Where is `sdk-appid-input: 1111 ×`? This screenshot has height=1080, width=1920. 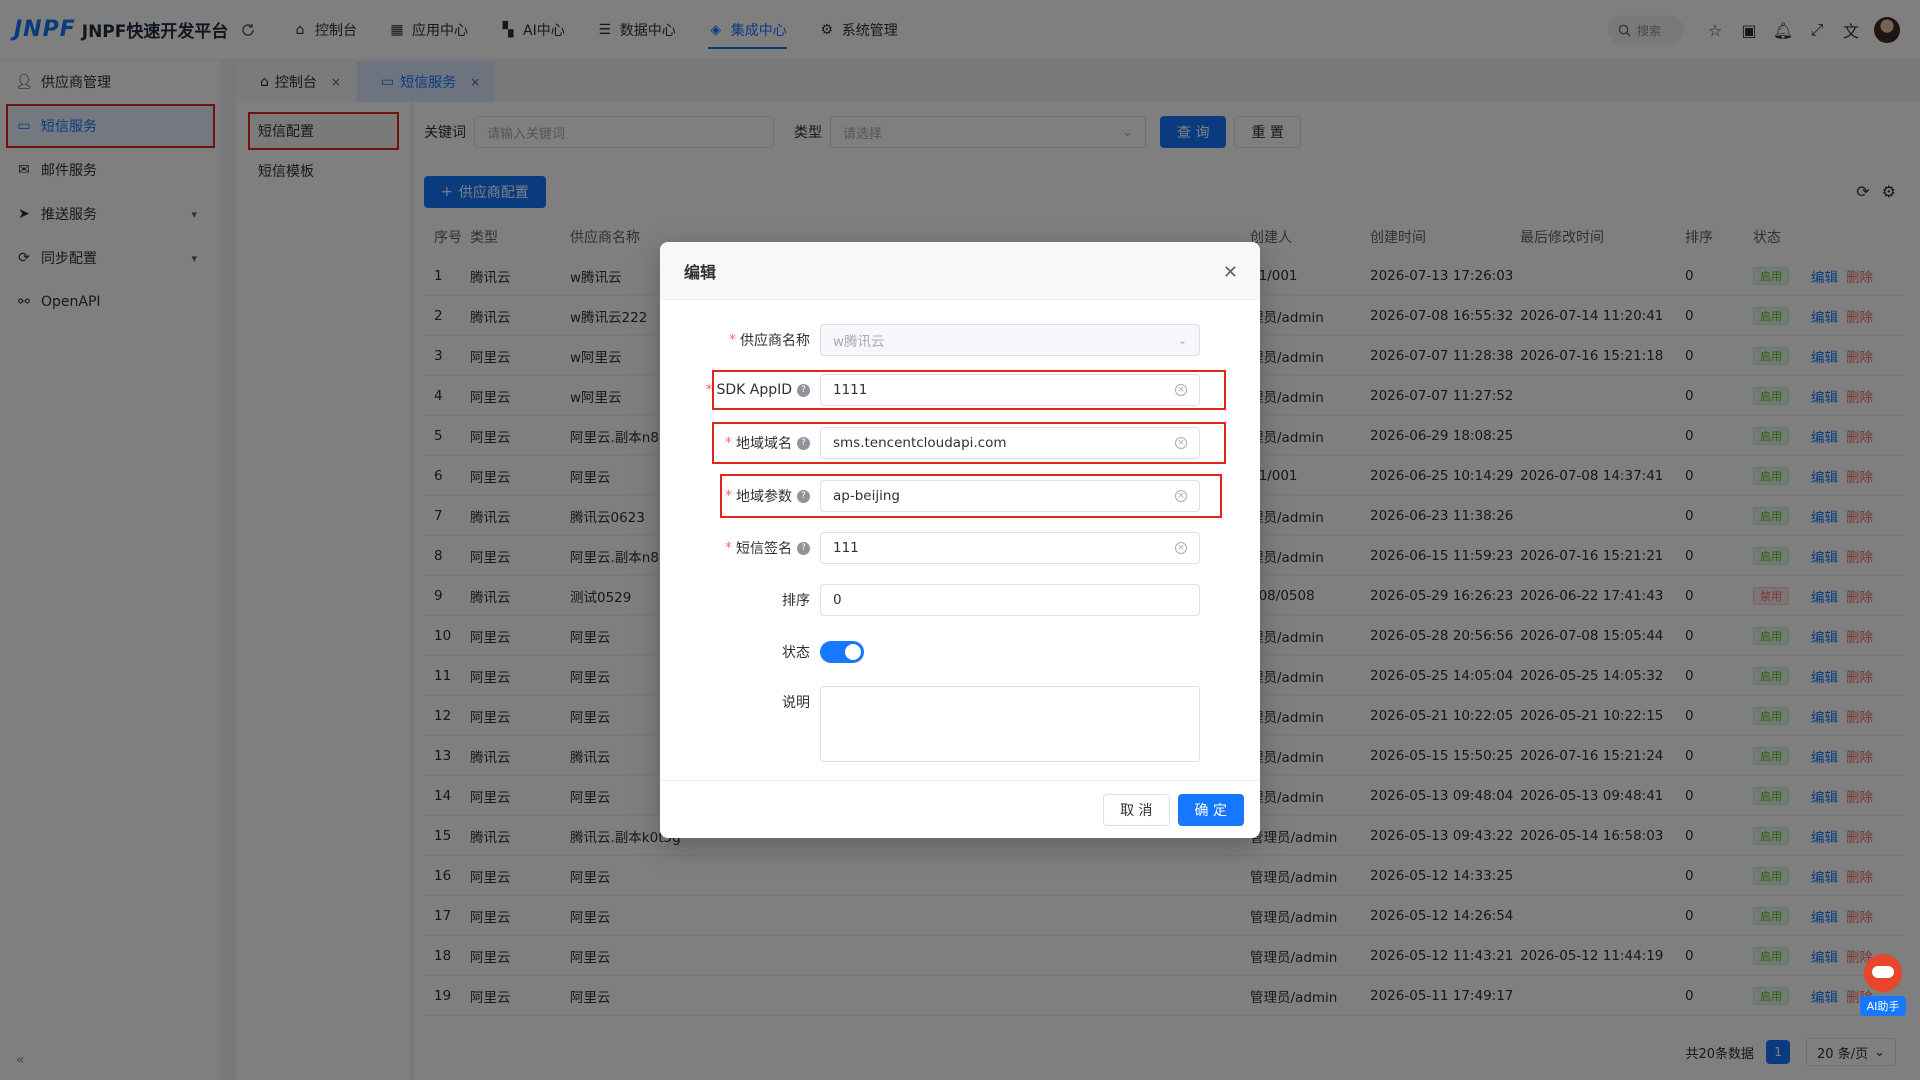
sdk-appid-input: 1111 × is located at coordinates (1010, 390).